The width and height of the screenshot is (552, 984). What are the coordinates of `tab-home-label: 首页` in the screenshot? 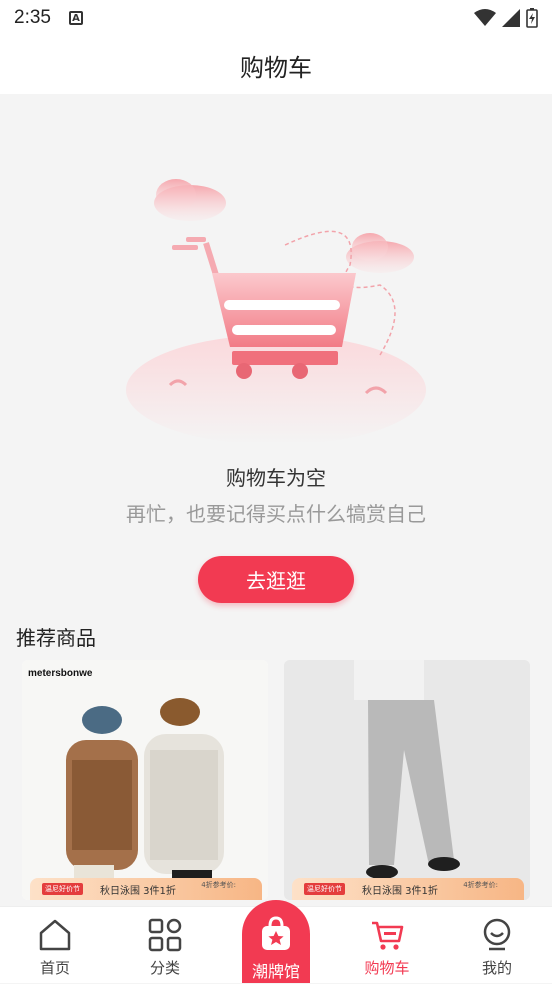 It's located at (54, 968).